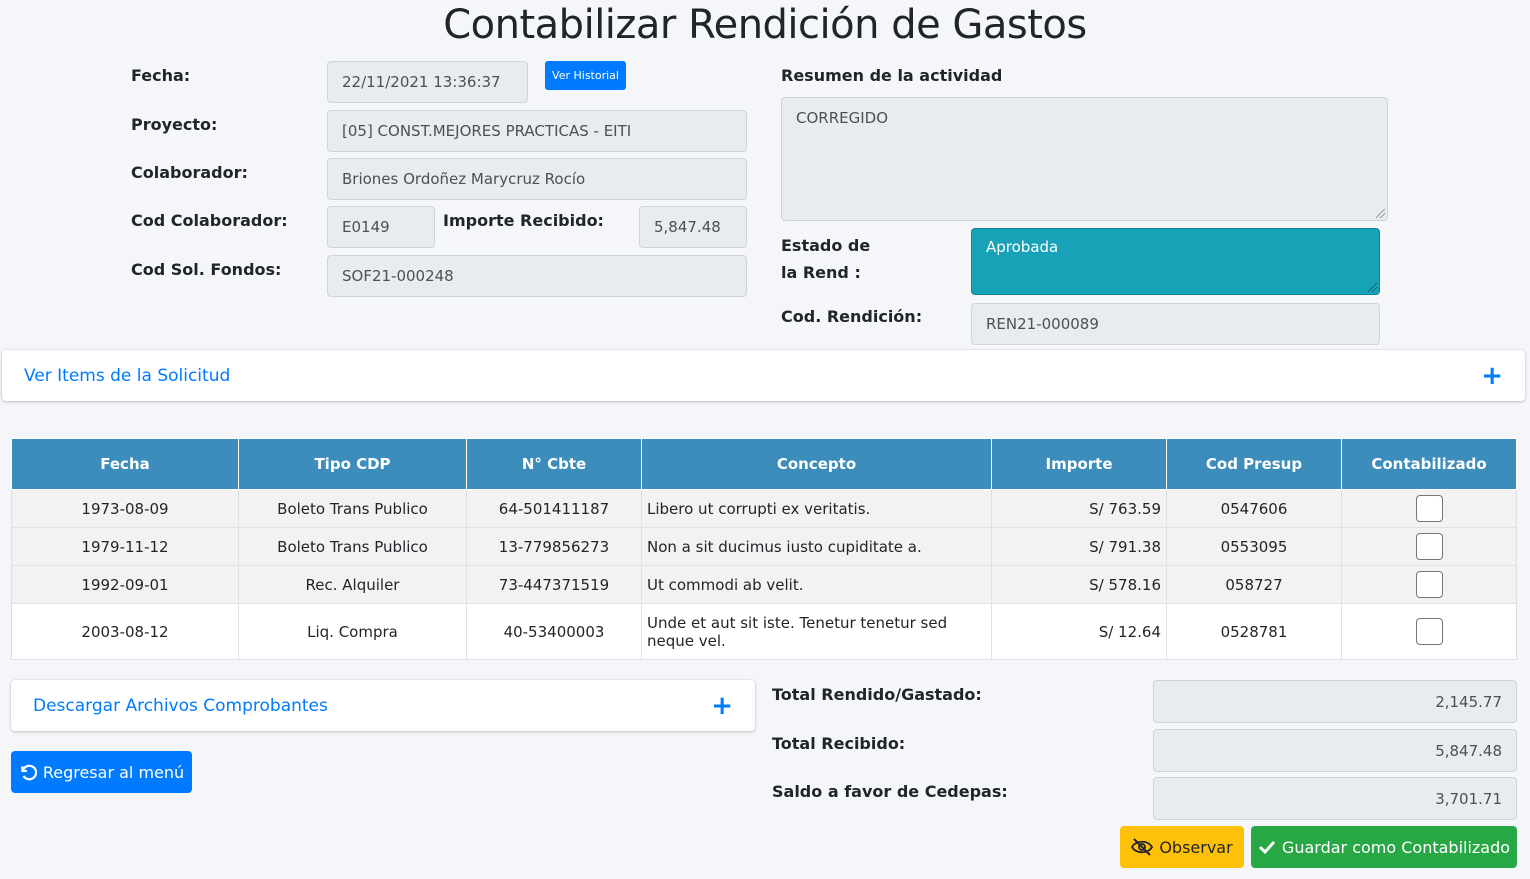  I want to click on cell-presup: 0528781, so click(1254, 631).